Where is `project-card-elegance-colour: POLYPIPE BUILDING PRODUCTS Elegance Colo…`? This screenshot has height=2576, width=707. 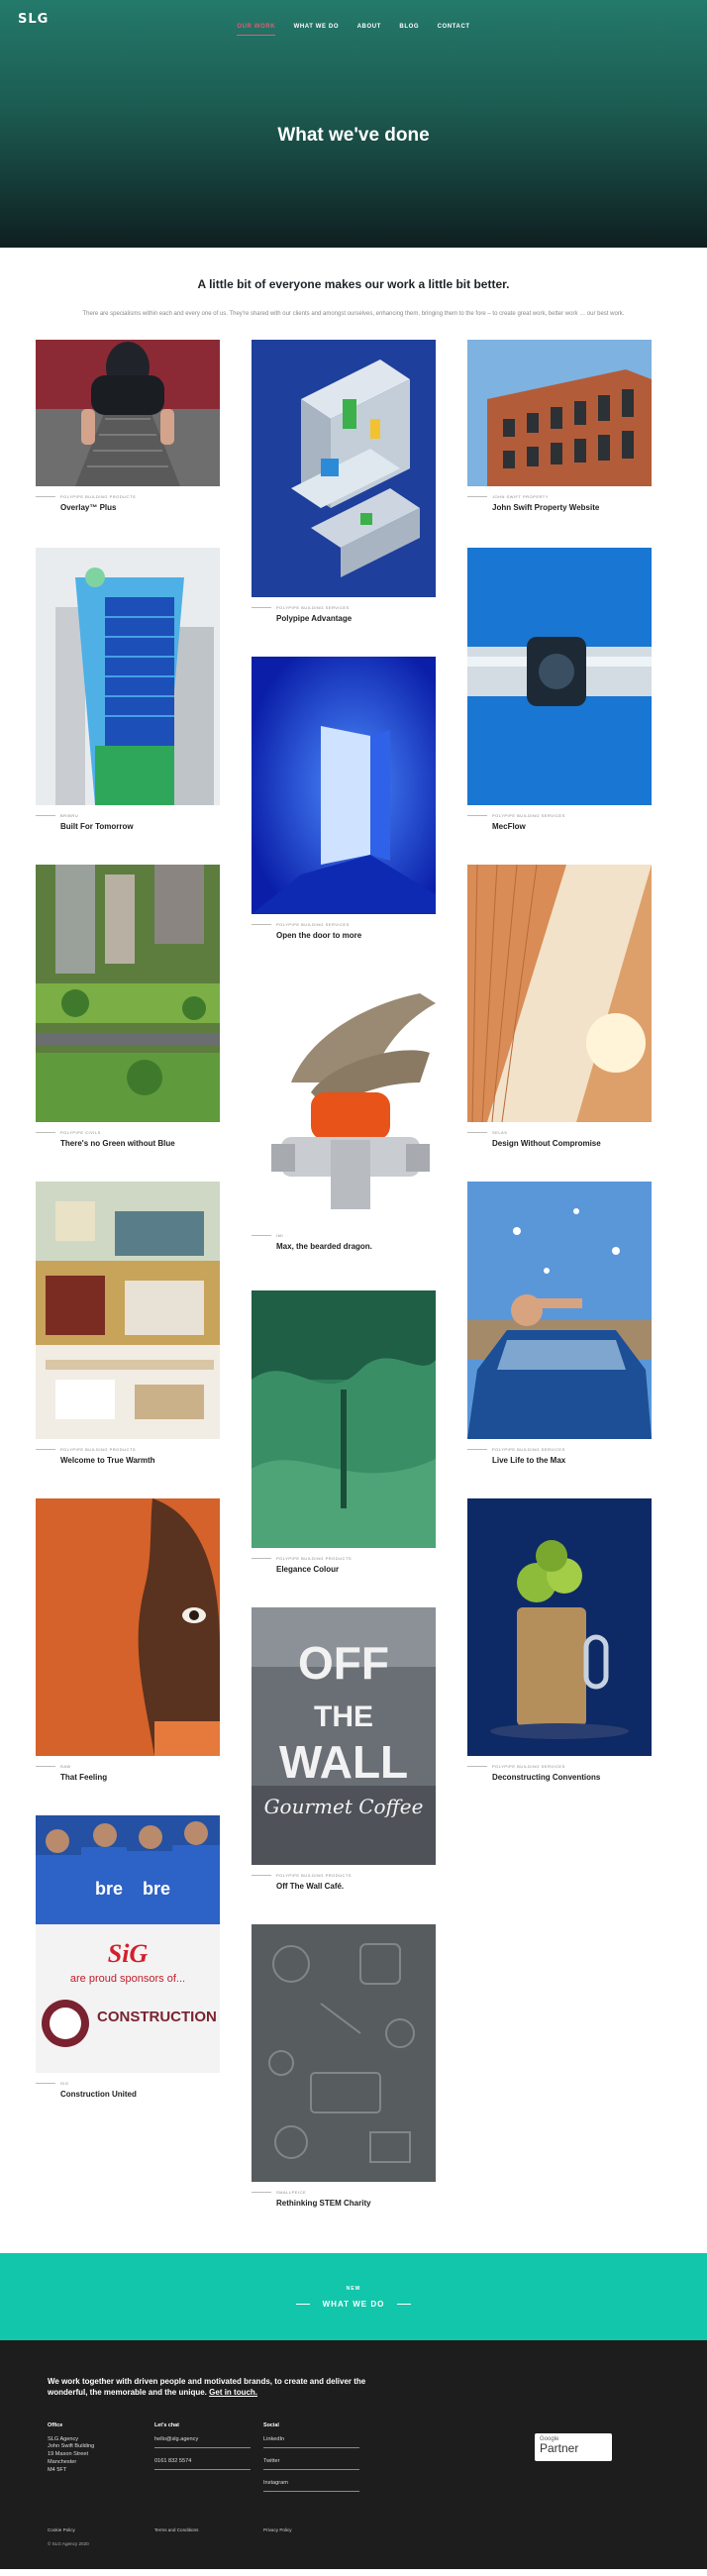 project-card-elegance-colour: POLYPIPE BUILDING PRODUCTS Elegance Colo… is located at coordinates (344, 1436).